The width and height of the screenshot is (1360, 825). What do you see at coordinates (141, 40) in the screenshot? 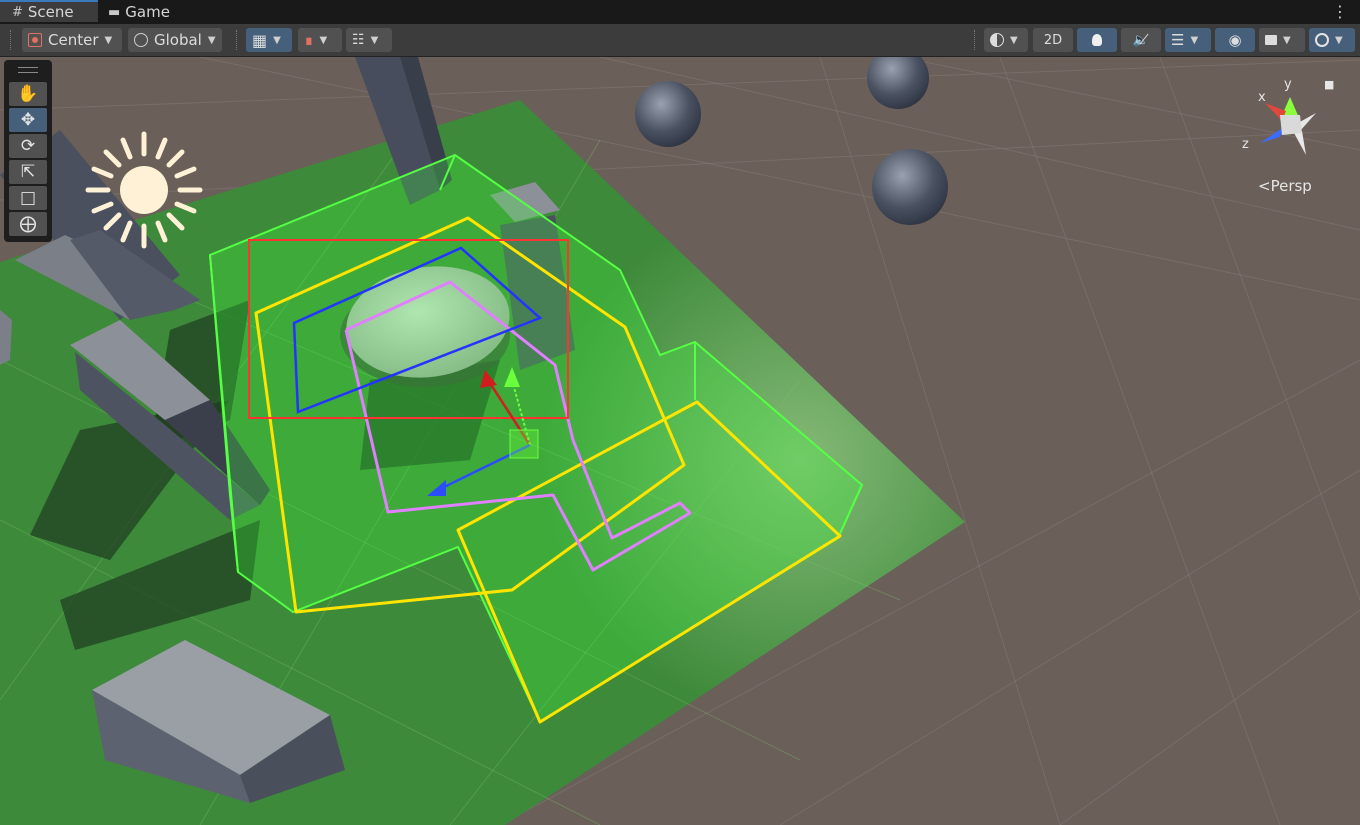
I see `globe-icon` at bounding box center [141, 40].